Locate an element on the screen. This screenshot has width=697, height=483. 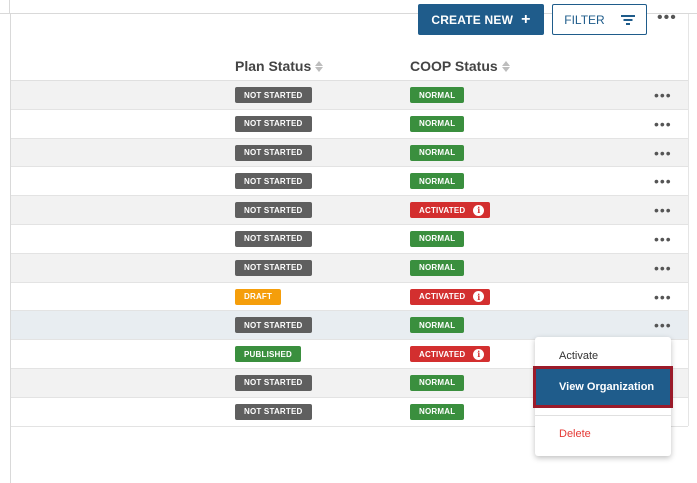
plan-status-badge: DRAFT is located at coordinates (258, 296).